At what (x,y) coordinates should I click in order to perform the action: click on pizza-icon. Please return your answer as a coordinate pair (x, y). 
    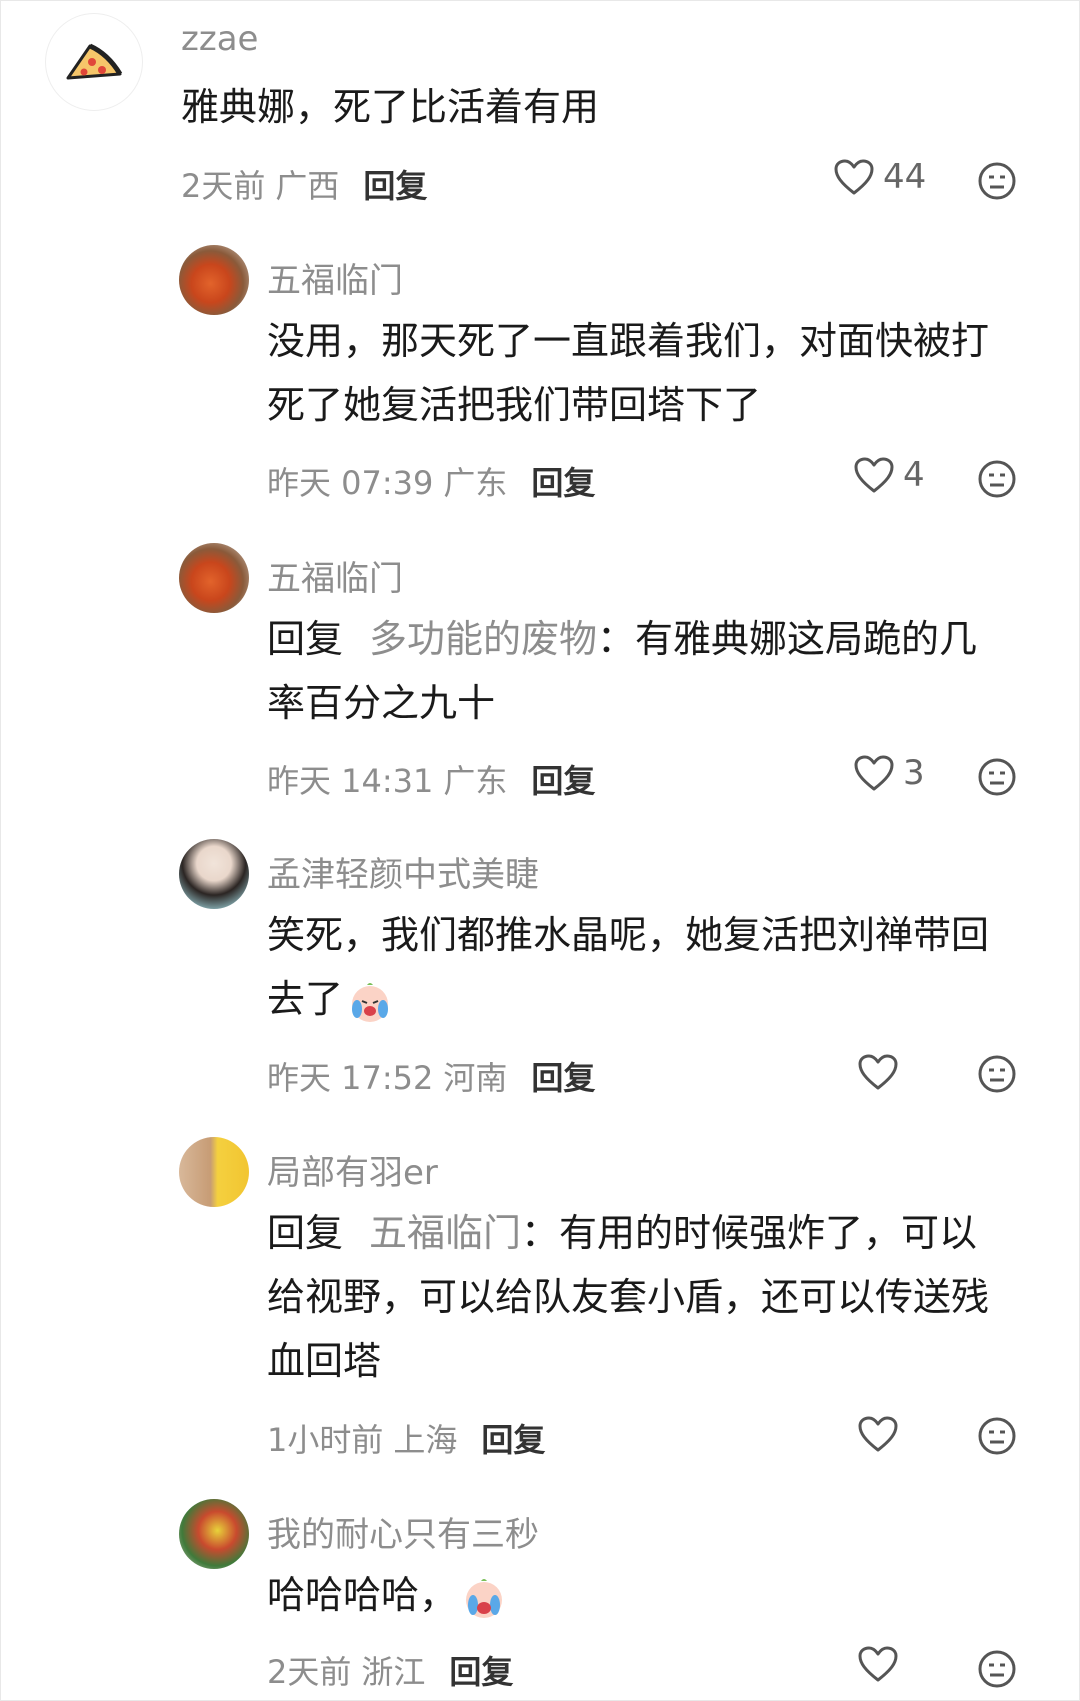
    Looking at the image, I should click on (94, 61).